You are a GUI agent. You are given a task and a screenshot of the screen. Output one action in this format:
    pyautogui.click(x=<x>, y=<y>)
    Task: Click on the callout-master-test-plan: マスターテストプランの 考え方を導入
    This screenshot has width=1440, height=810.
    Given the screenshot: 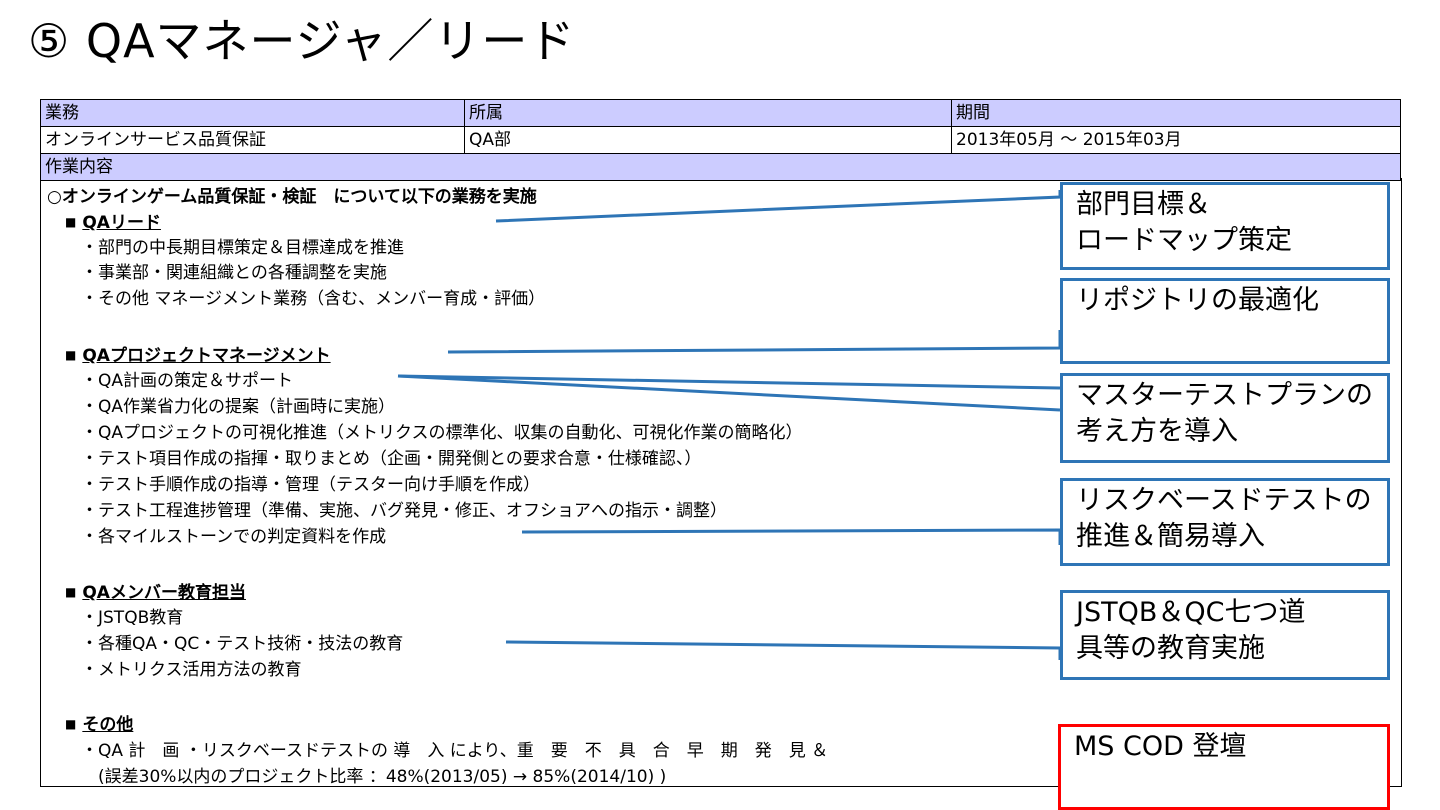 What is the action you would take?
    pyautogui.click(x=1225, y=418)
    